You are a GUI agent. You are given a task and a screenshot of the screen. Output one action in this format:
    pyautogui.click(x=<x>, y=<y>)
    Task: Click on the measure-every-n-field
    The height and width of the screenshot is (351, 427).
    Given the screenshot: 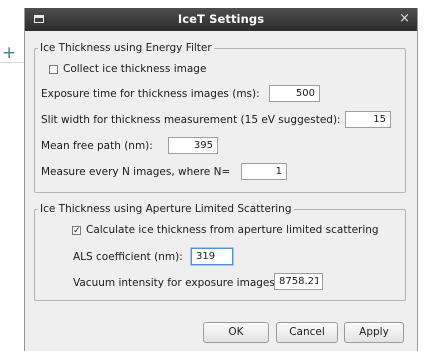 What is the action you would take?
    pyautogui.click(x=264, y=171)
    